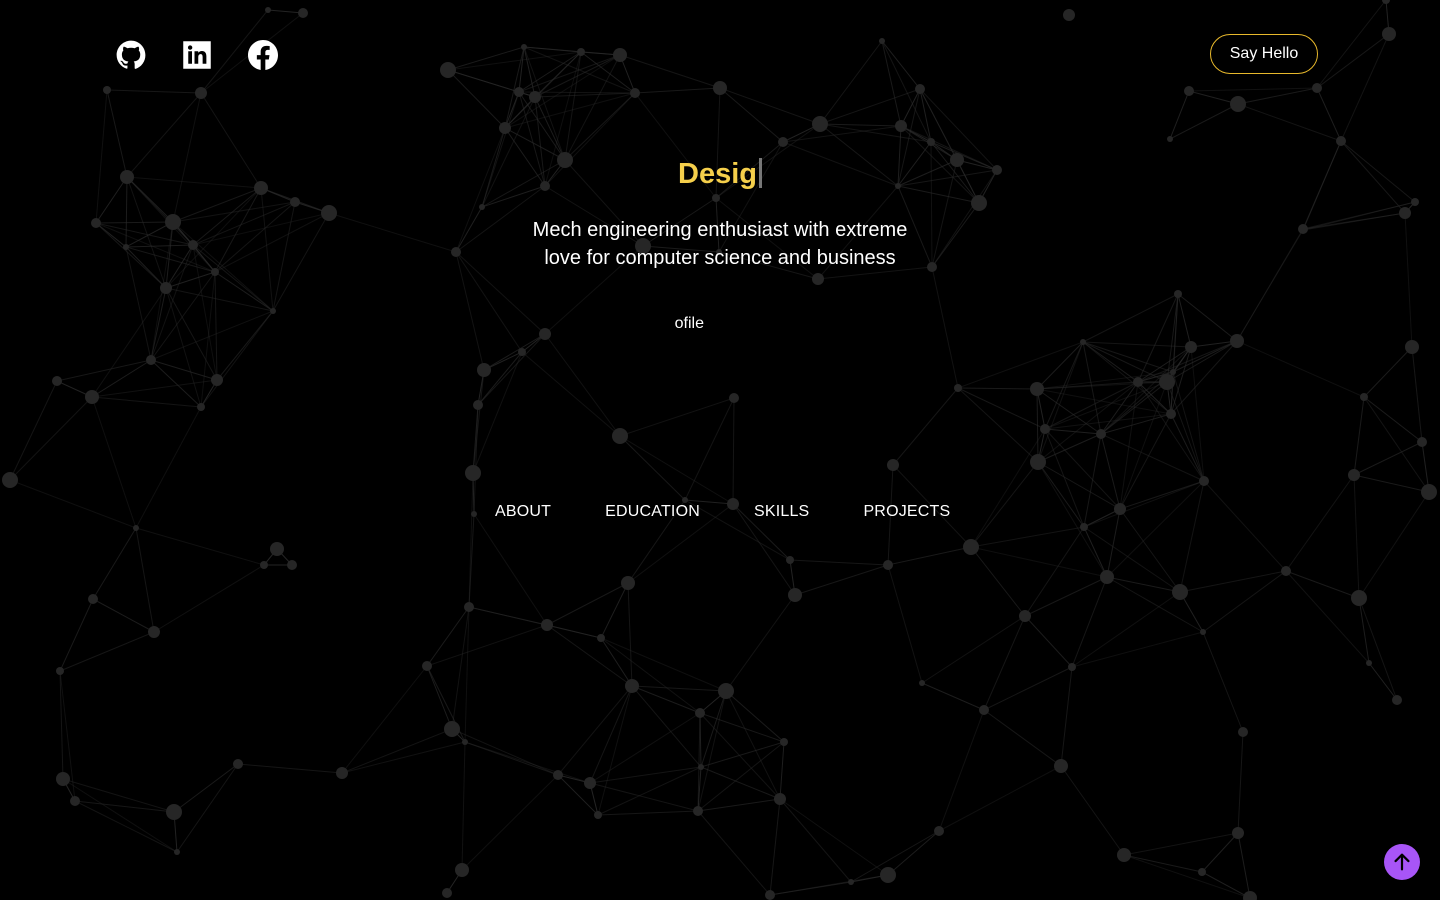 The height and width of the screenshot is (900, 1440). Describe the element at coordinates (906, 512) in the screenshot. I see `nav-item-projects: PROJECTS` at that location.